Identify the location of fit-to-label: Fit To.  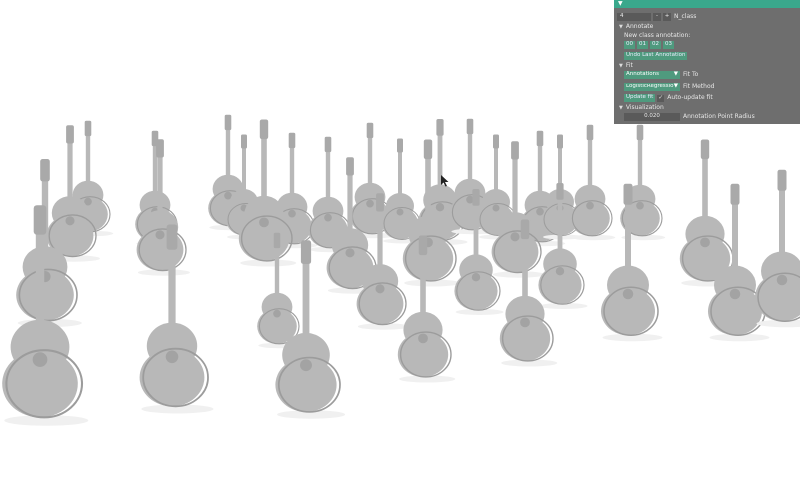
(691, 74).